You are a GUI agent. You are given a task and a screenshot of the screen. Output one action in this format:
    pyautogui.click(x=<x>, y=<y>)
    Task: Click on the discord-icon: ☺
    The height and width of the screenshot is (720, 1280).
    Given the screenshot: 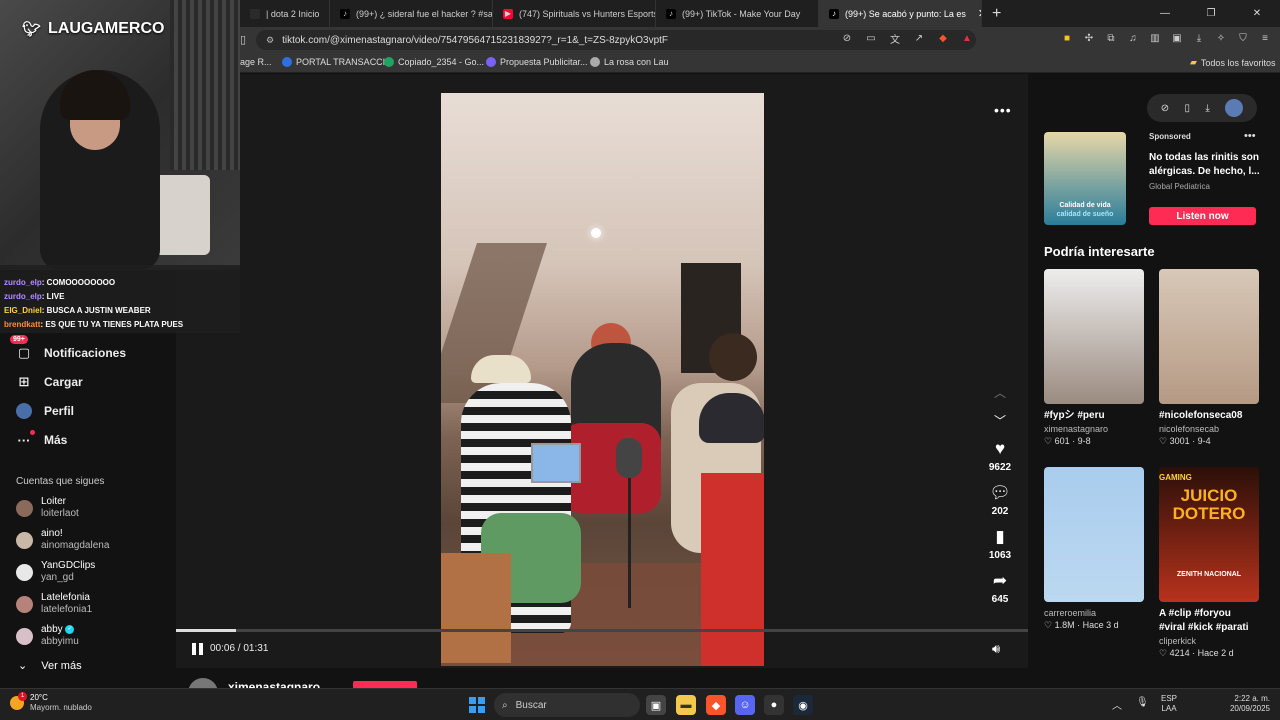 What is the action you would take?
    pyautogui.click(x=745, y=705)
    